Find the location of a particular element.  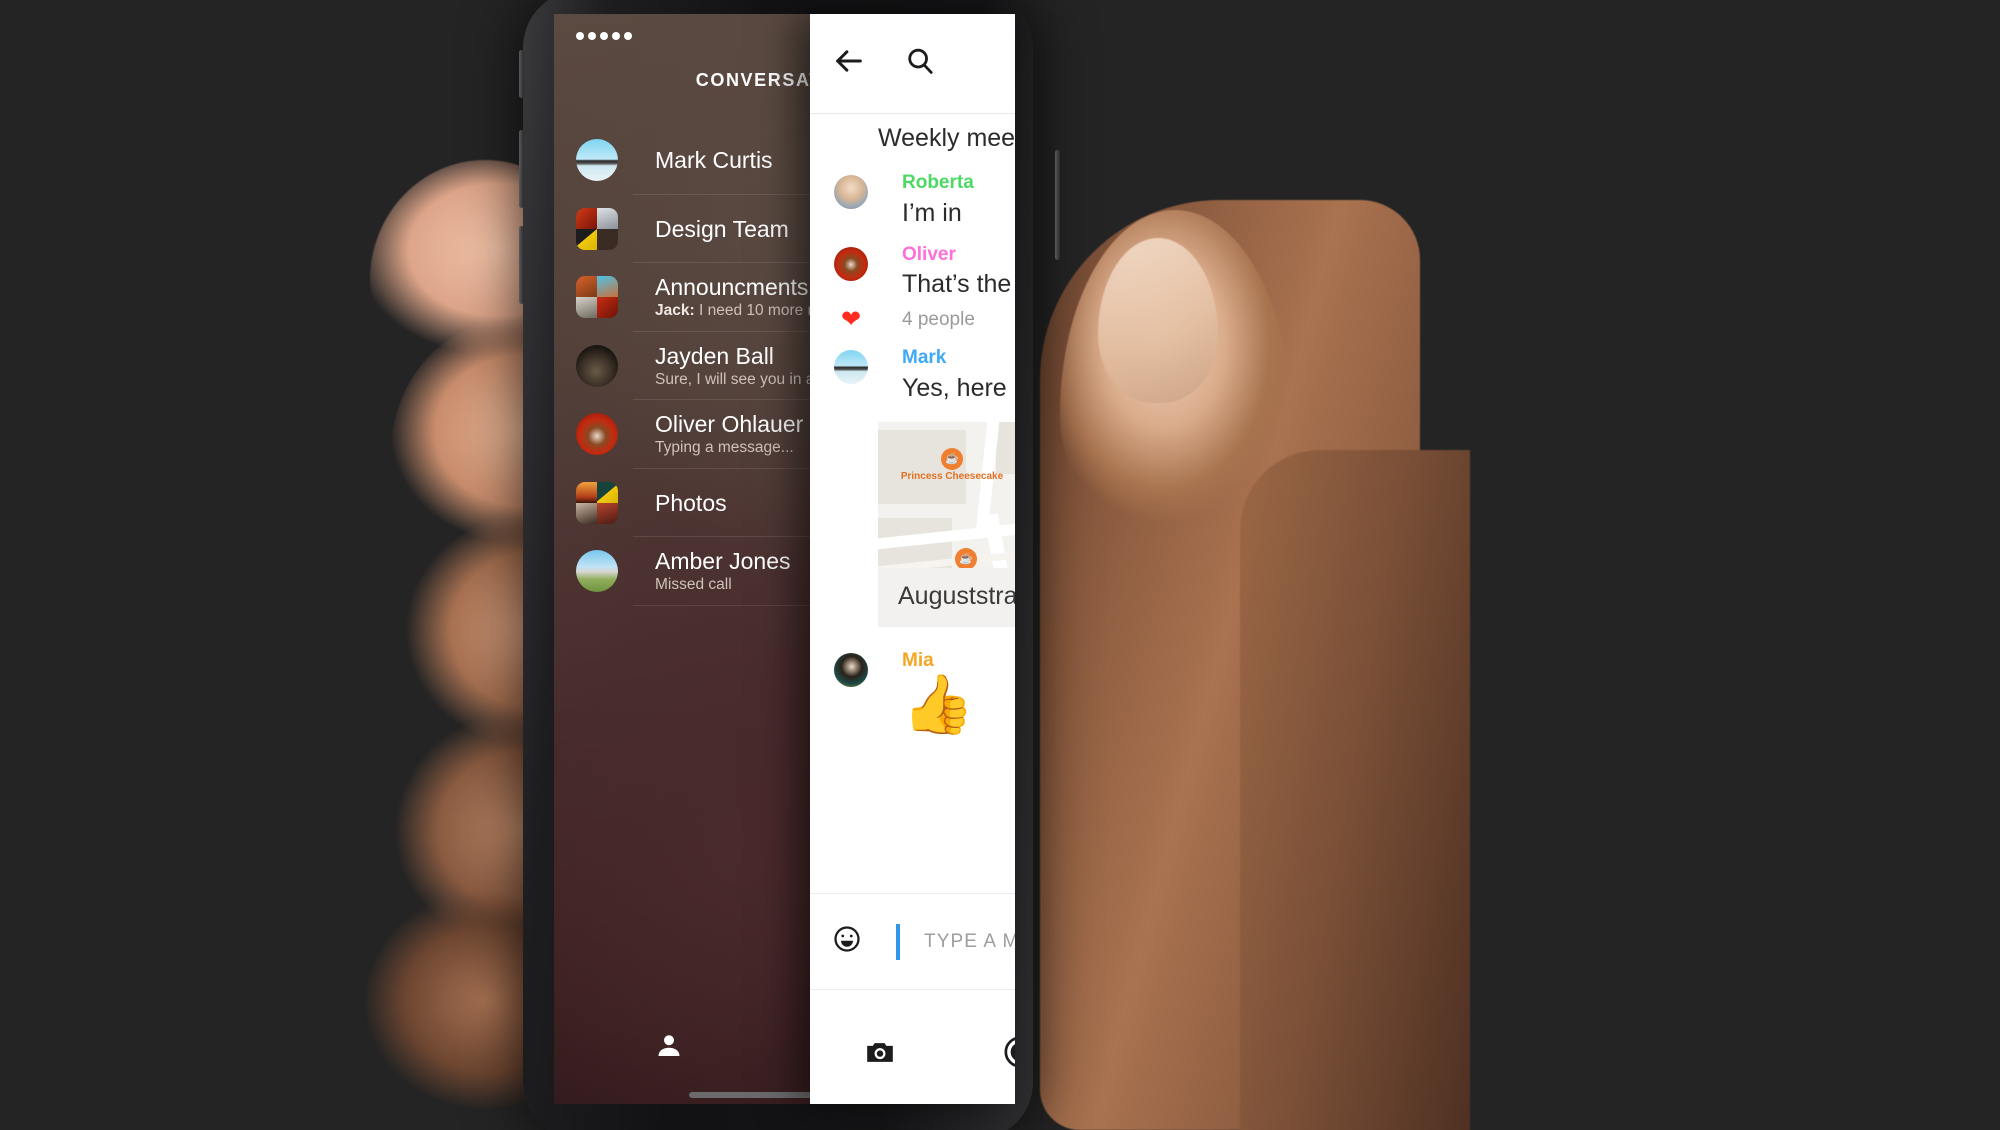

list-item-text: Design Team is located at coordinates (722, 229).